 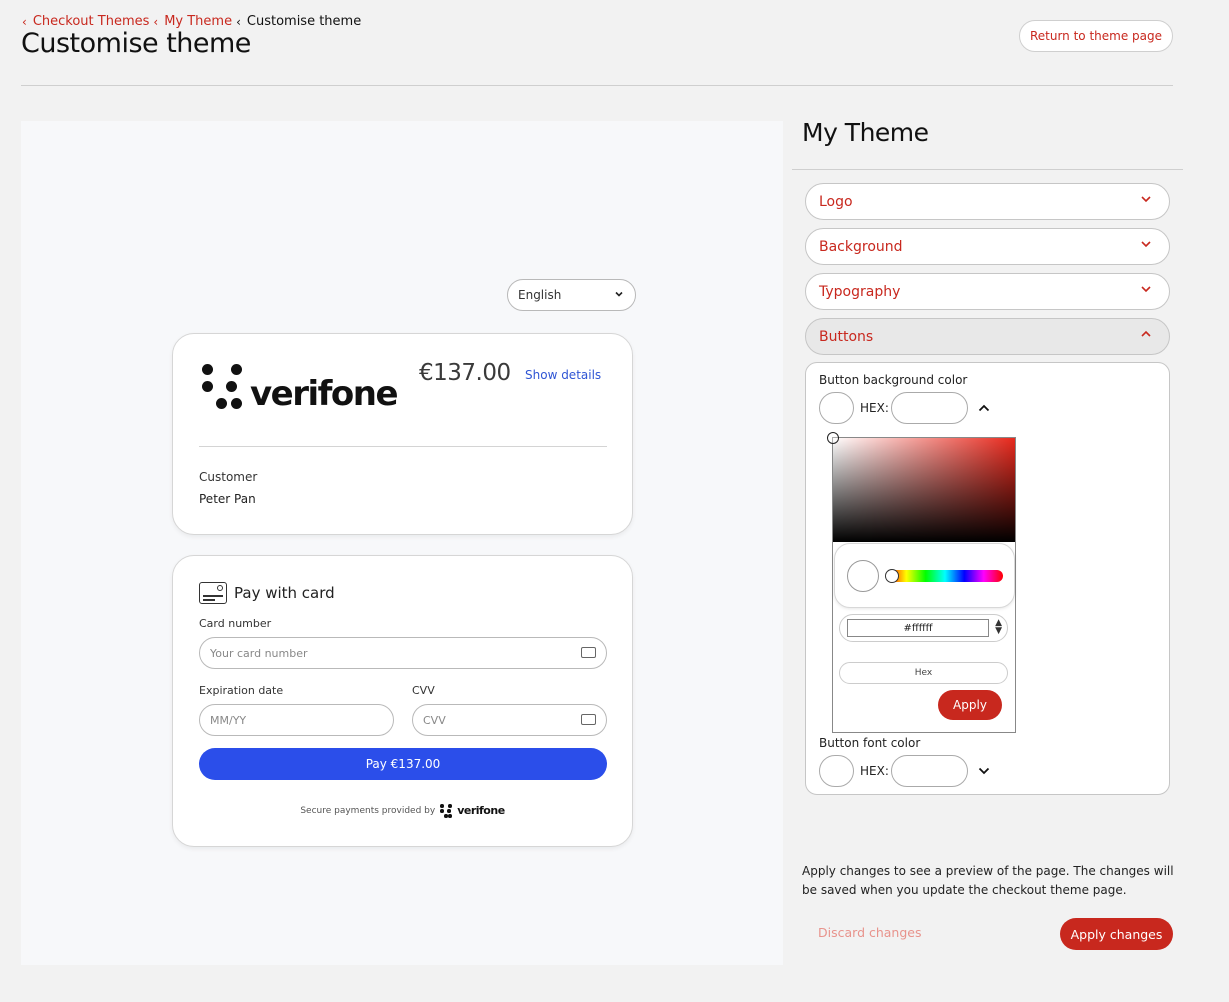 What do you see at coordinates (929, 408) in the screenshot?
I see `button-bg-hex-input` at bounding box center [929, 408].